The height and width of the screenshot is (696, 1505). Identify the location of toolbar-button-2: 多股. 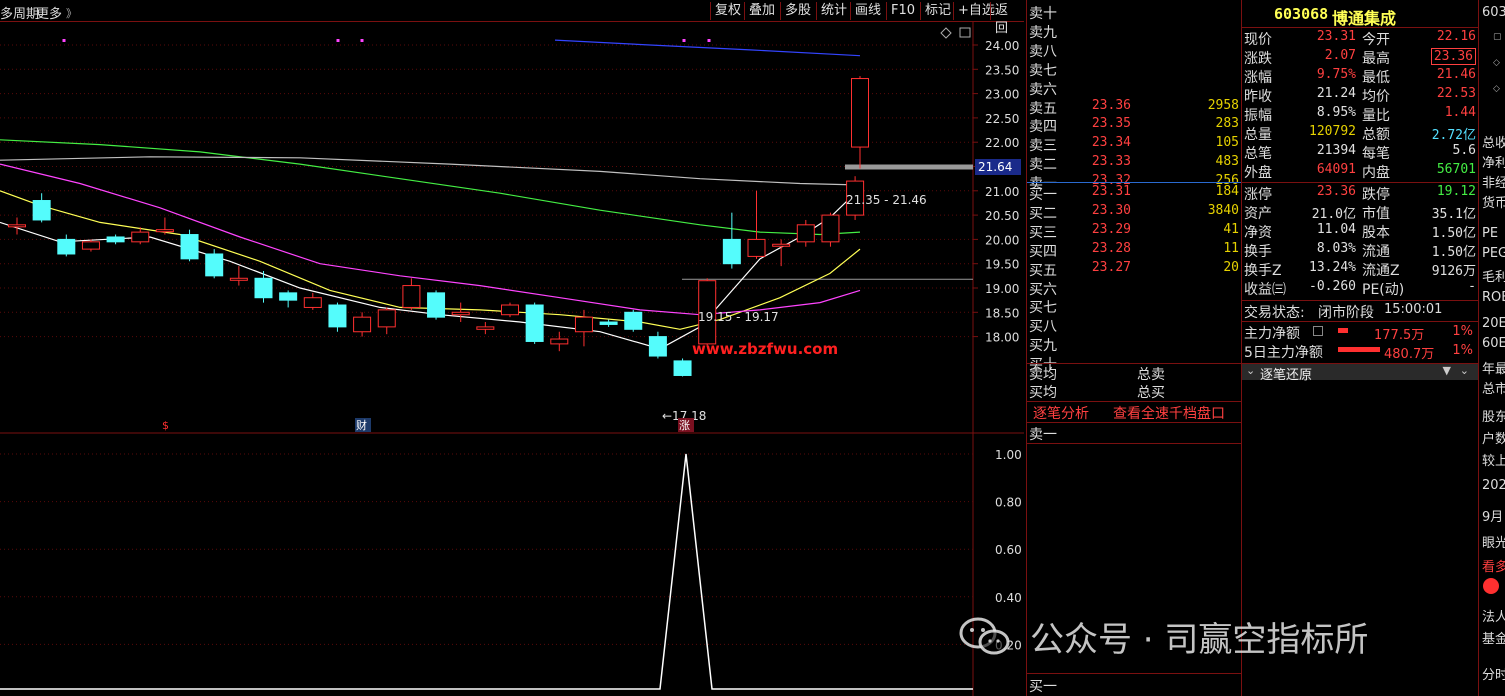
(797, 11).